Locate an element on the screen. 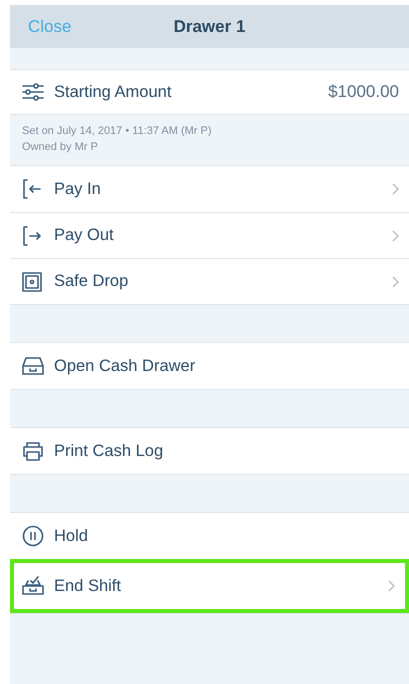 The image size is (409, 684). printer-icon is located at coordinates (33, 451).